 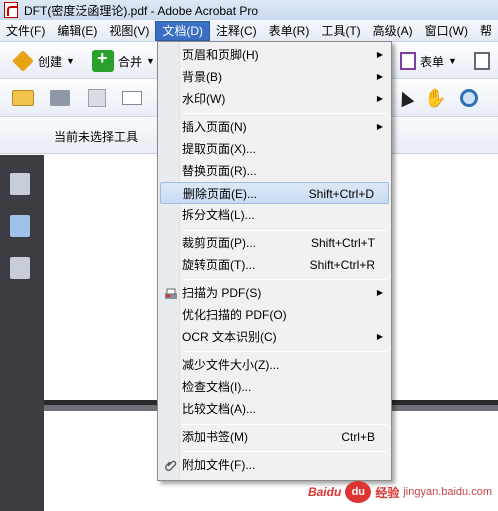 What do you see at coordinates (482, 61) in the screenshot?
I see `multimedia-button` at bounding box center [482, 61].